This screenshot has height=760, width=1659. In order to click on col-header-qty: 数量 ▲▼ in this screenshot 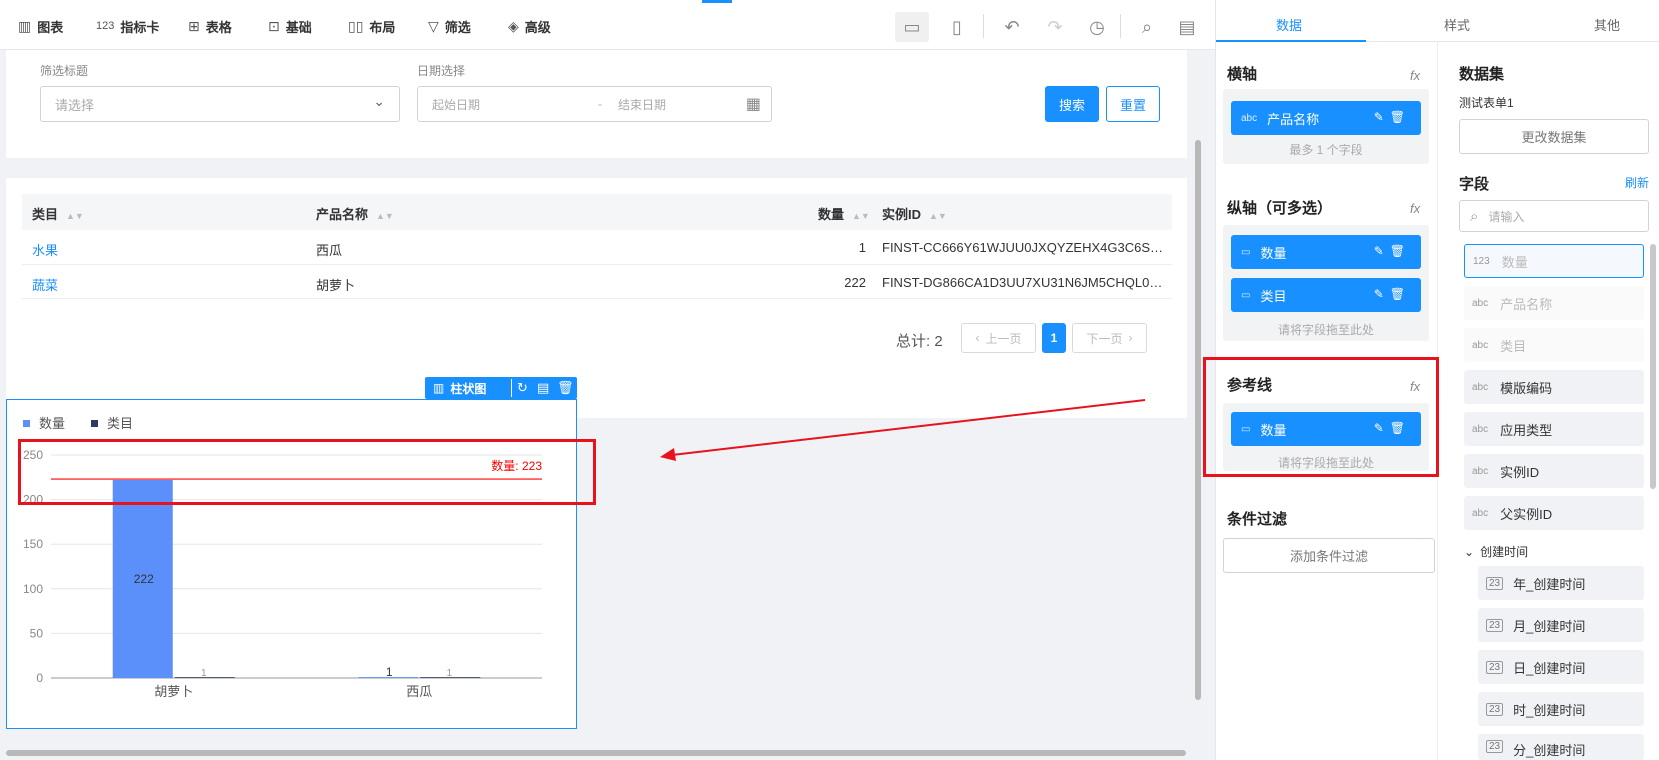, I will do `click(844, 213)`.